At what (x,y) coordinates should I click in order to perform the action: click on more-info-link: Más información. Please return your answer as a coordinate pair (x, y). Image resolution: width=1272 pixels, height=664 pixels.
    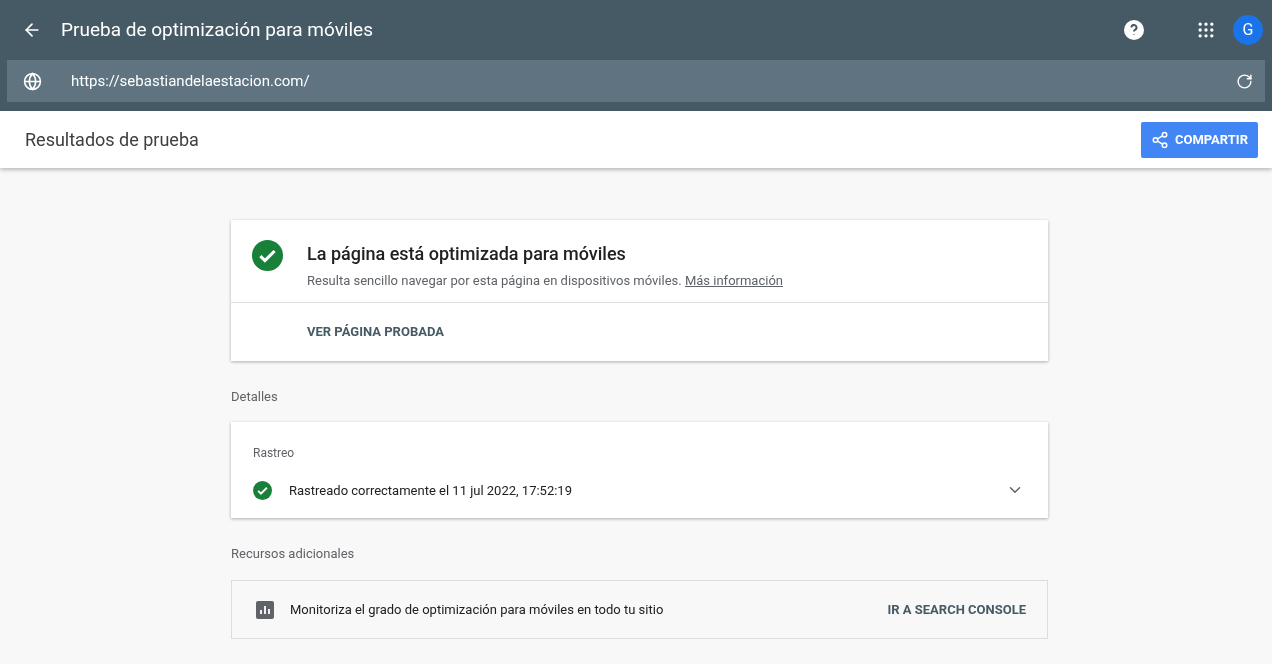
    Looking at the image, I should click on (733, 280).